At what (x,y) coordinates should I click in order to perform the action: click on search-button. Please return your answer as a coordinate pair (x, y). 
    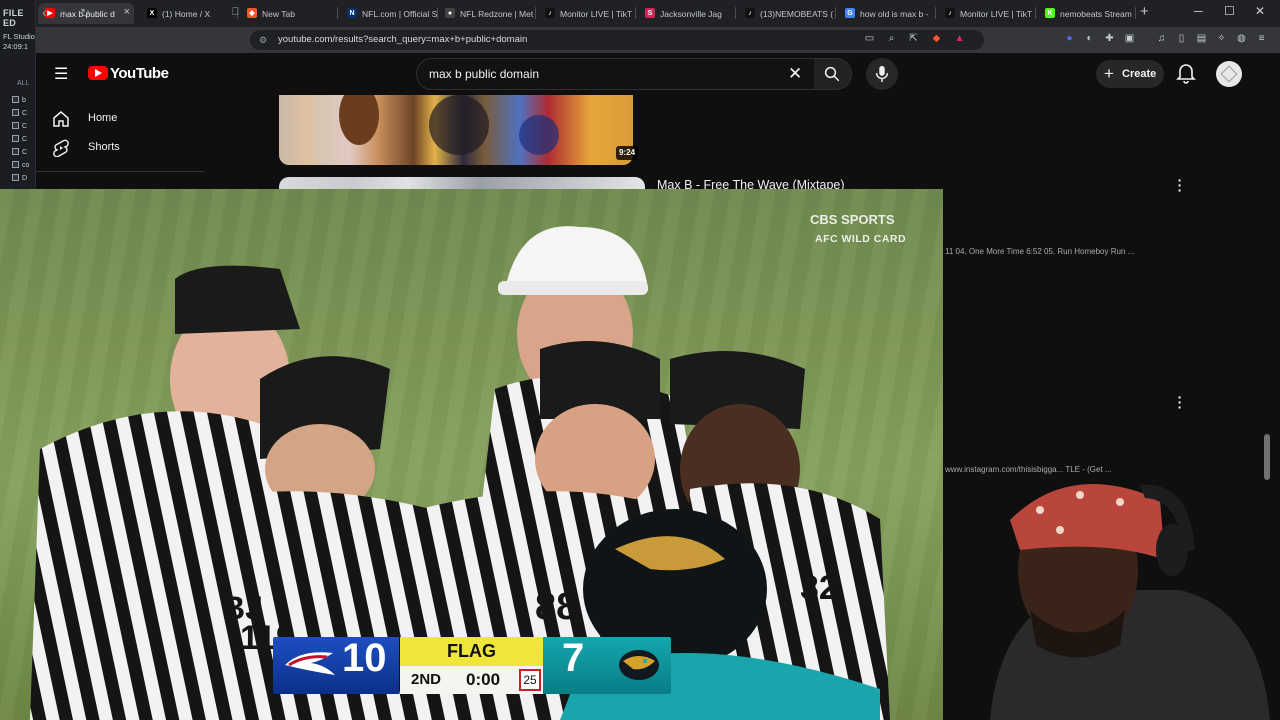
    Looking at the image, I should click on (833, 74).